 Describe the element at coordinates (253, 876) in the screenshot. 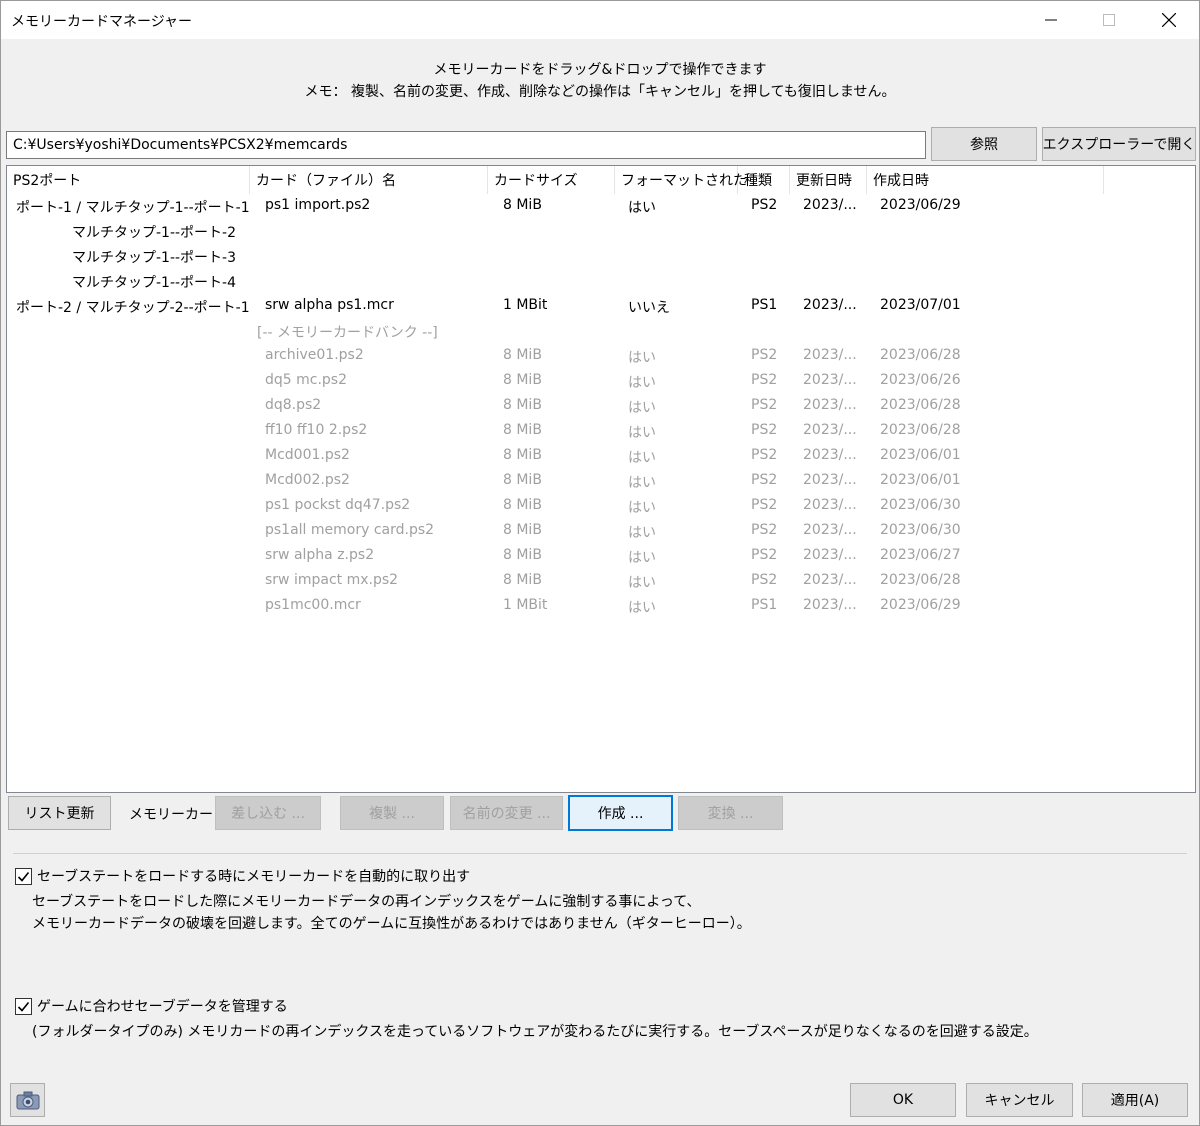

I see `auto-eject-label: セーブステートをロードする時にメモリーカードを自動的に取り出す` at that location.